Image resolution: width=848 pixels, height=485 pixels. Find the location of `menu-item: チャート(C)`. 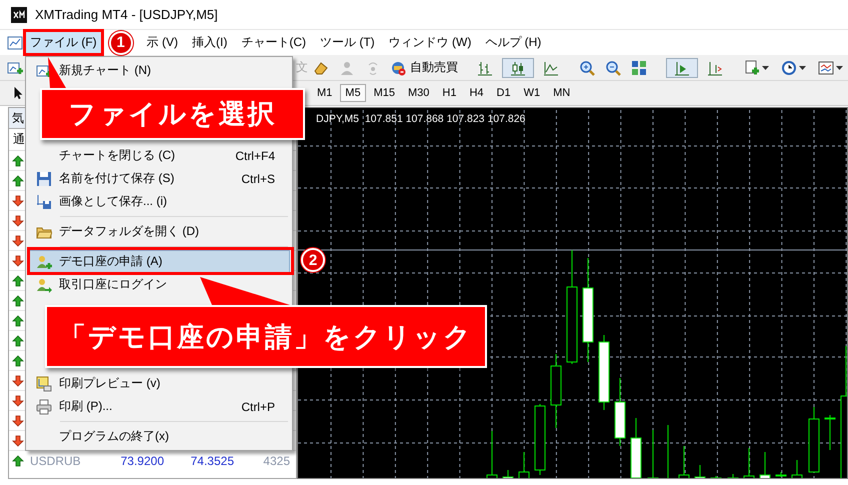

menu-item: チャート(C) is located at coordinates (273, 42).